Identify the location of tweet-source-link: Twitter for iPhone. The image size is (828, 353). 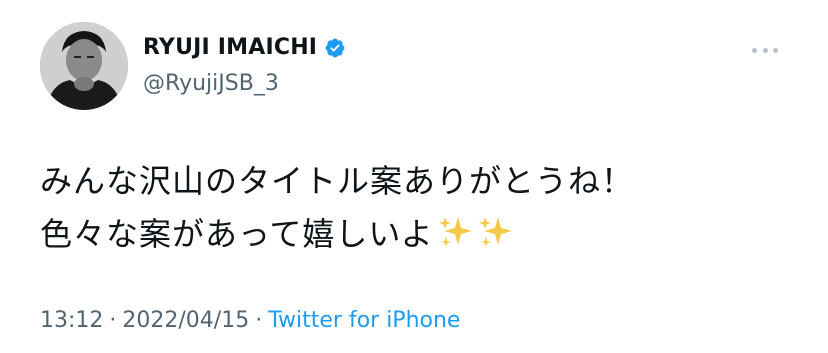
(364, 321).